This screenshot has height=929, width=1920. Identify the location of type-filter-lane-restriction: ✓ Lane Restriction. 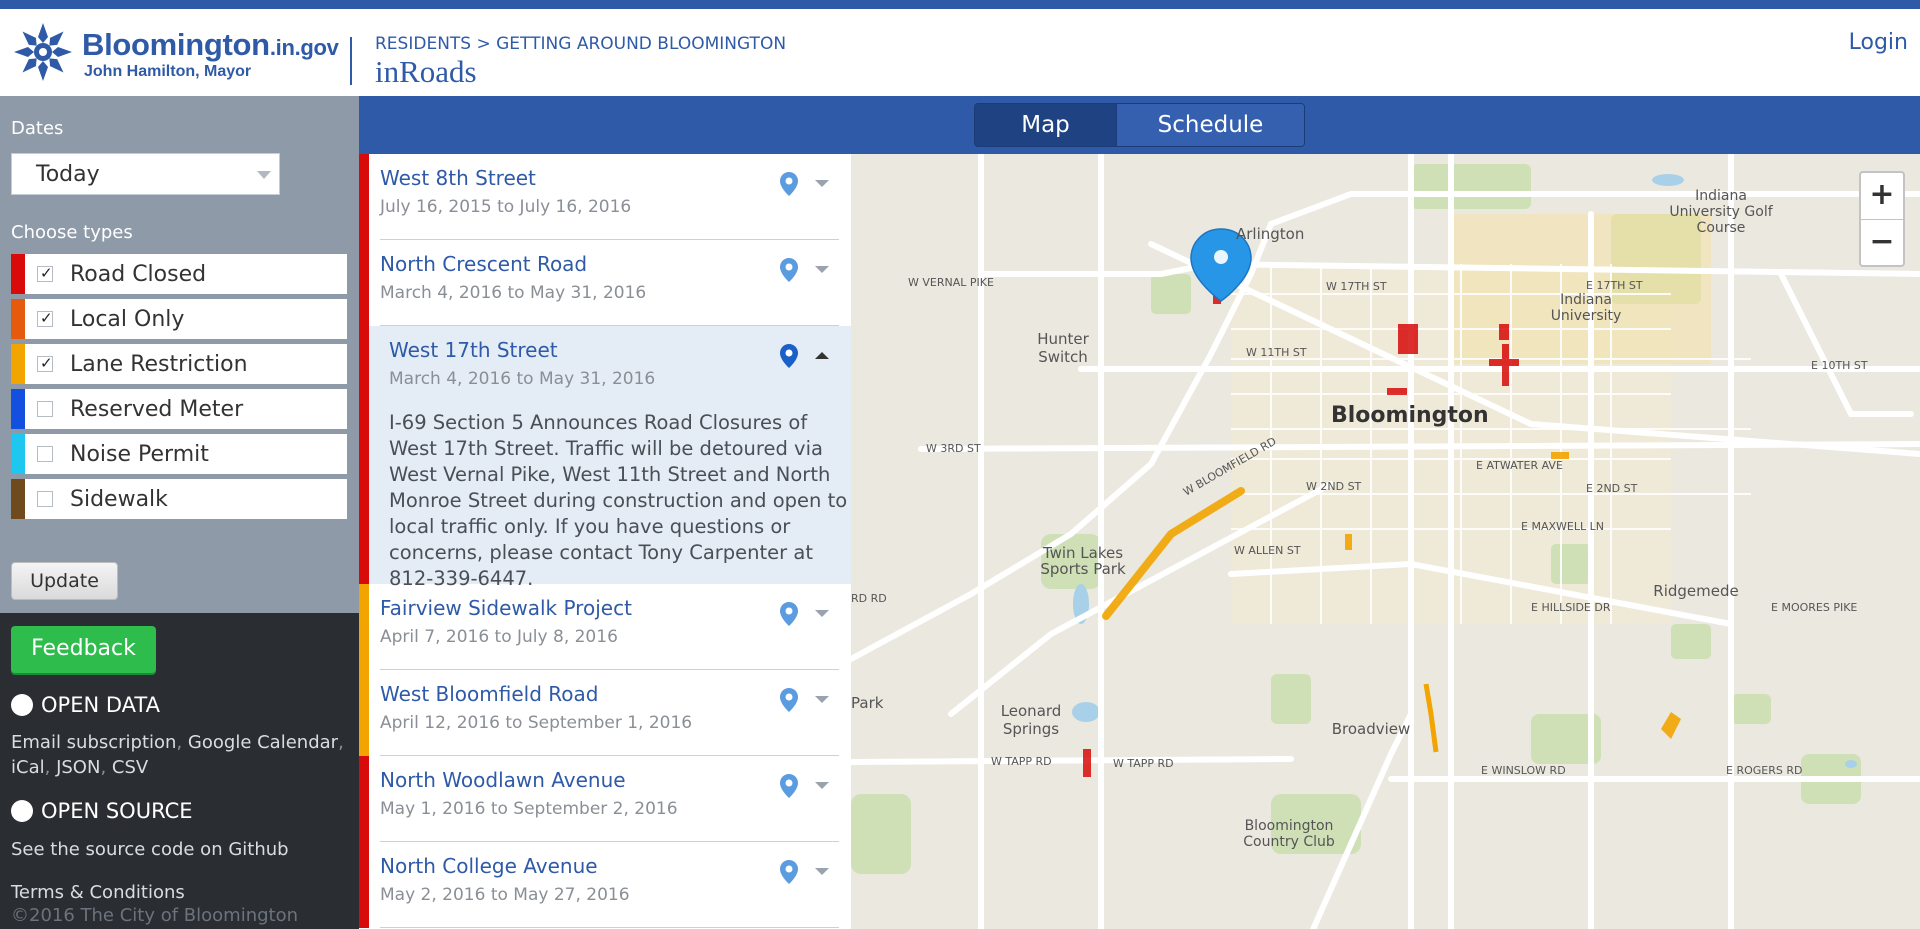
(179, 364).